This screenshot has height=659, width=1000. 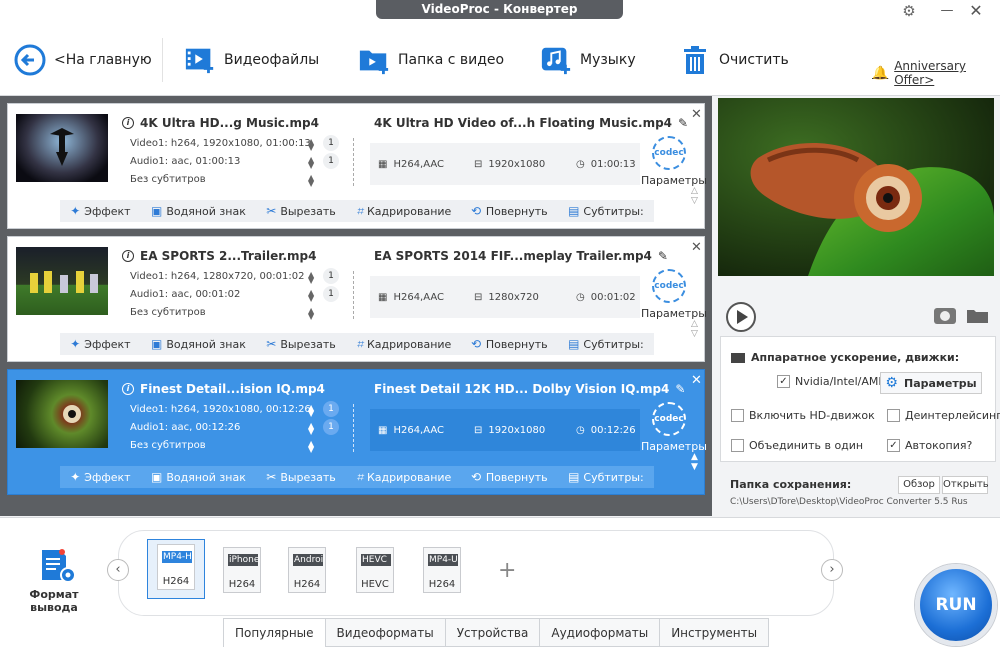 What do you see at coordinates (588, 60) in the screenshot?
I see `add-music-button: Музыку` at bounding box center [588, 60].